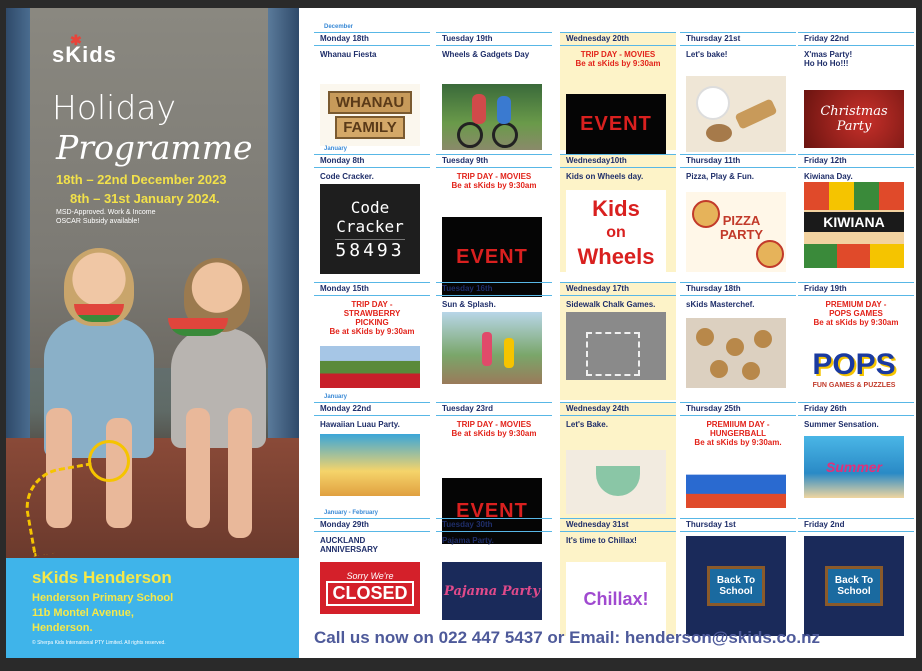  I want to click on day-cell: Thursday 18th sKids Masterchef., so click(738, 341).